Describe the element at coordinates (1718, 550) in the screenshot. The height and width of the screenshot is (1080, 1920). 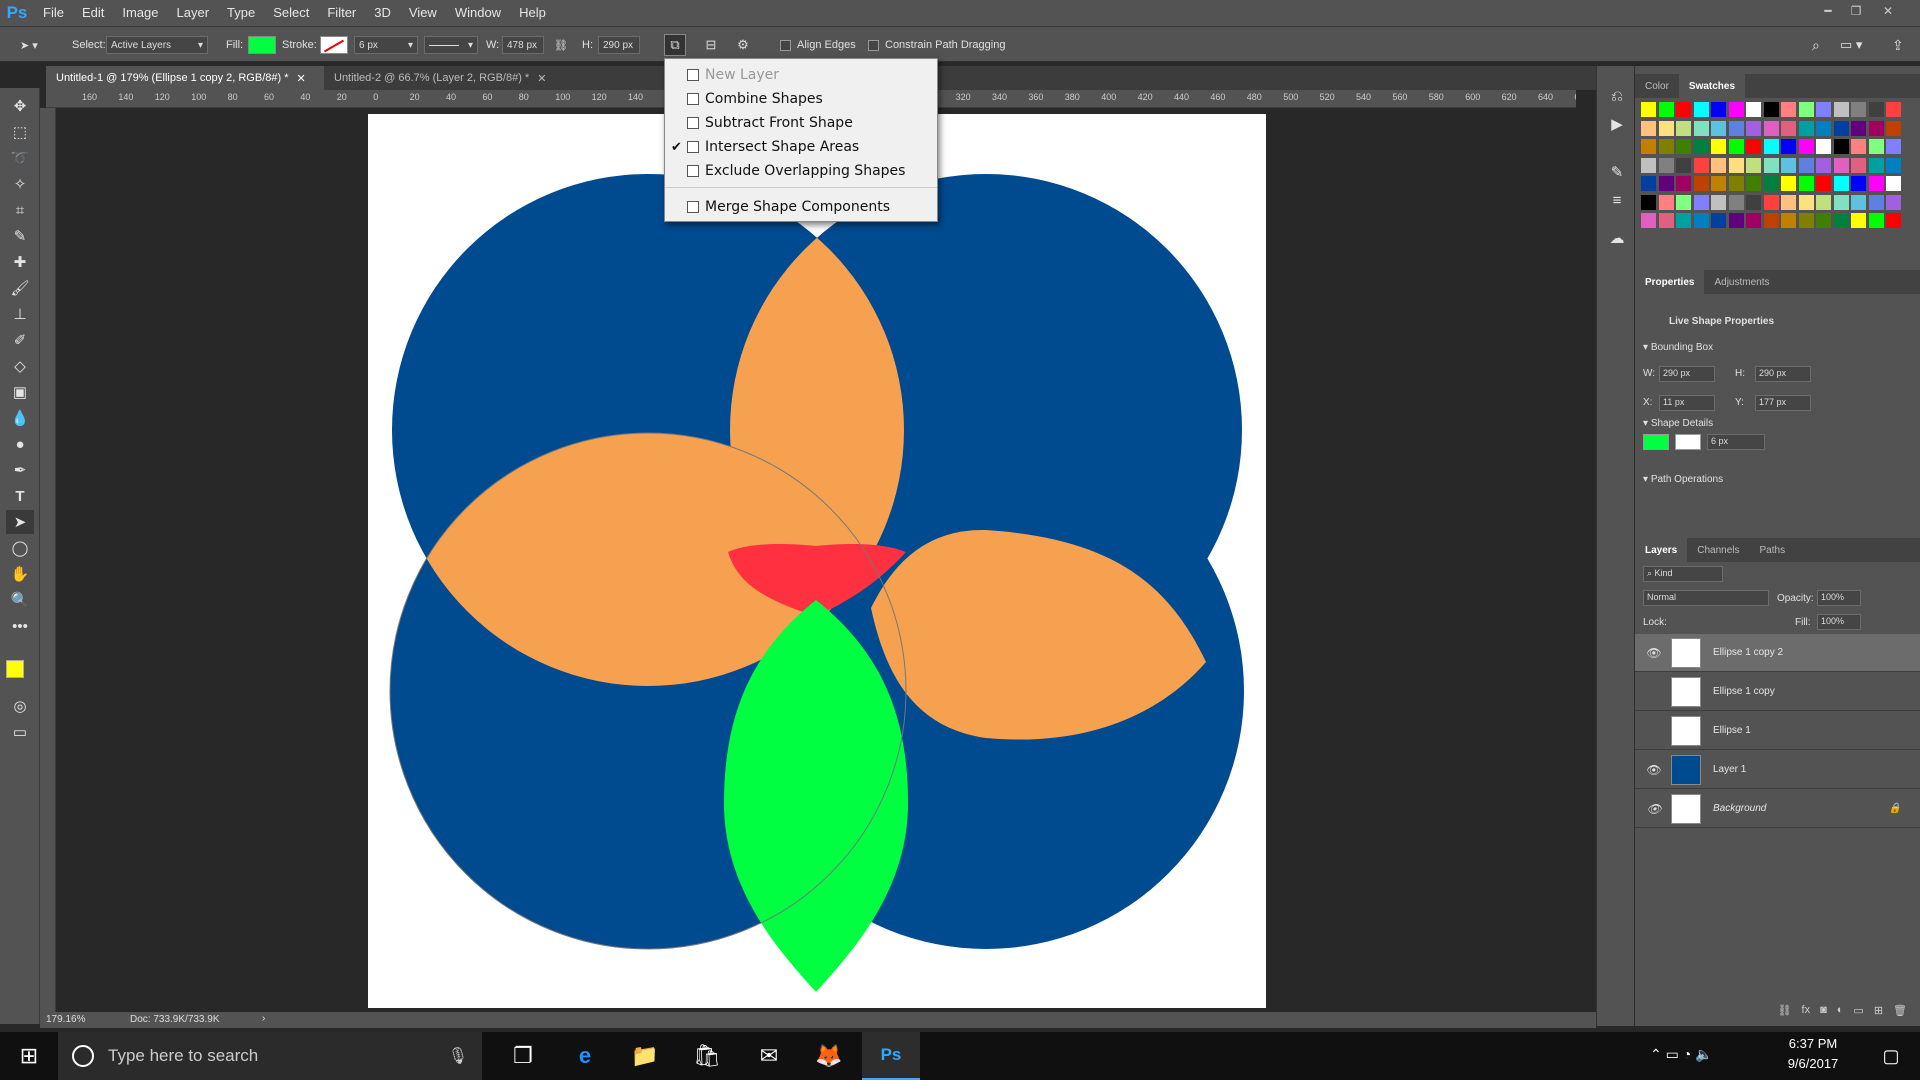
I see `tab-channels: Channels` at that location.